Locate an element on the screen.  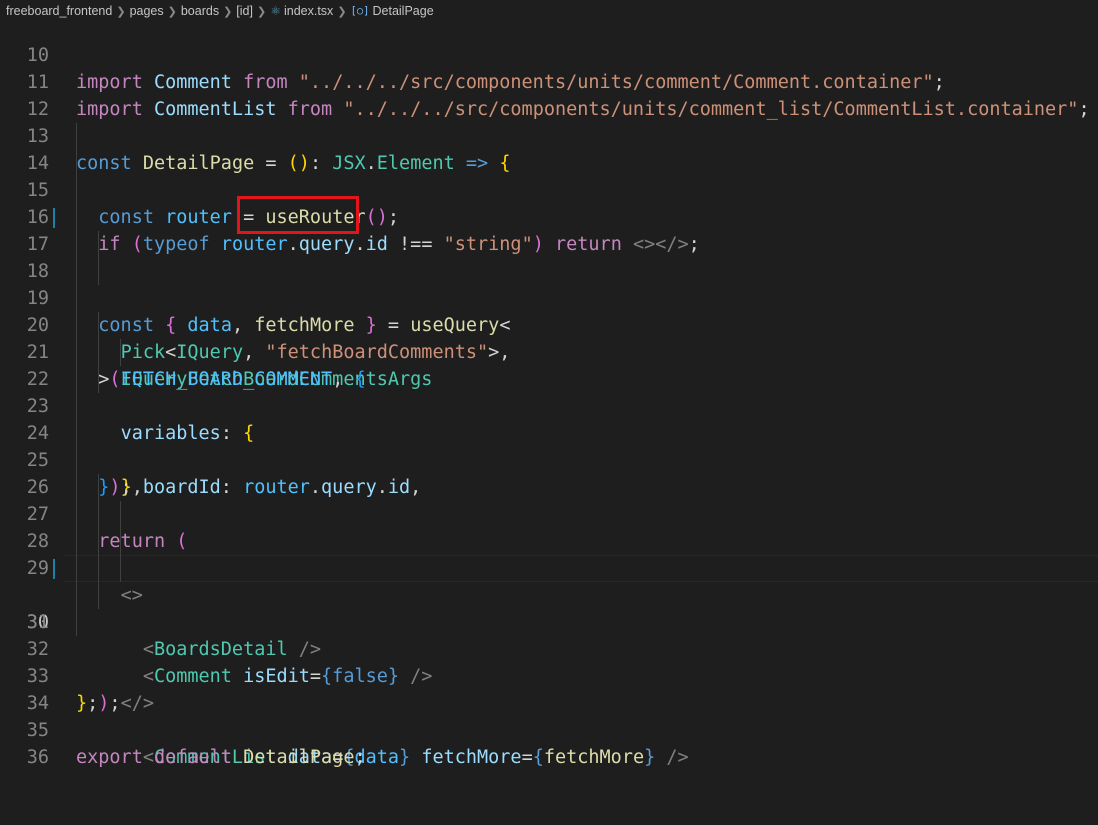
code-line: 33 }; is located at coordinates (549, 675).